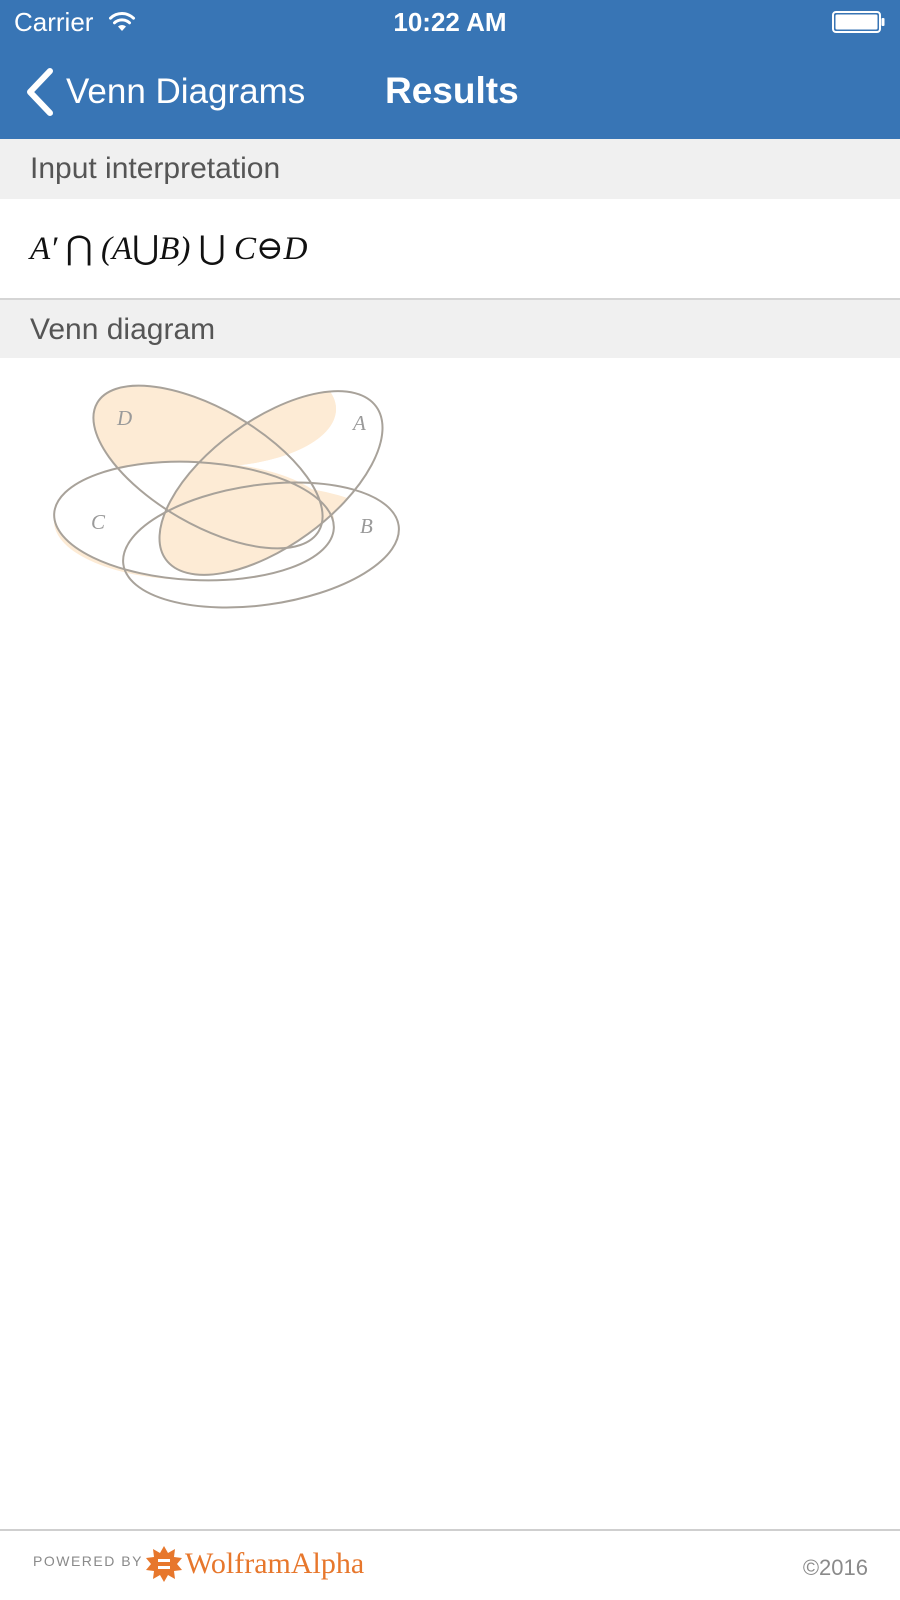  I want to click on status-bar: Carrier 10:22 AM, so click(450, 22).